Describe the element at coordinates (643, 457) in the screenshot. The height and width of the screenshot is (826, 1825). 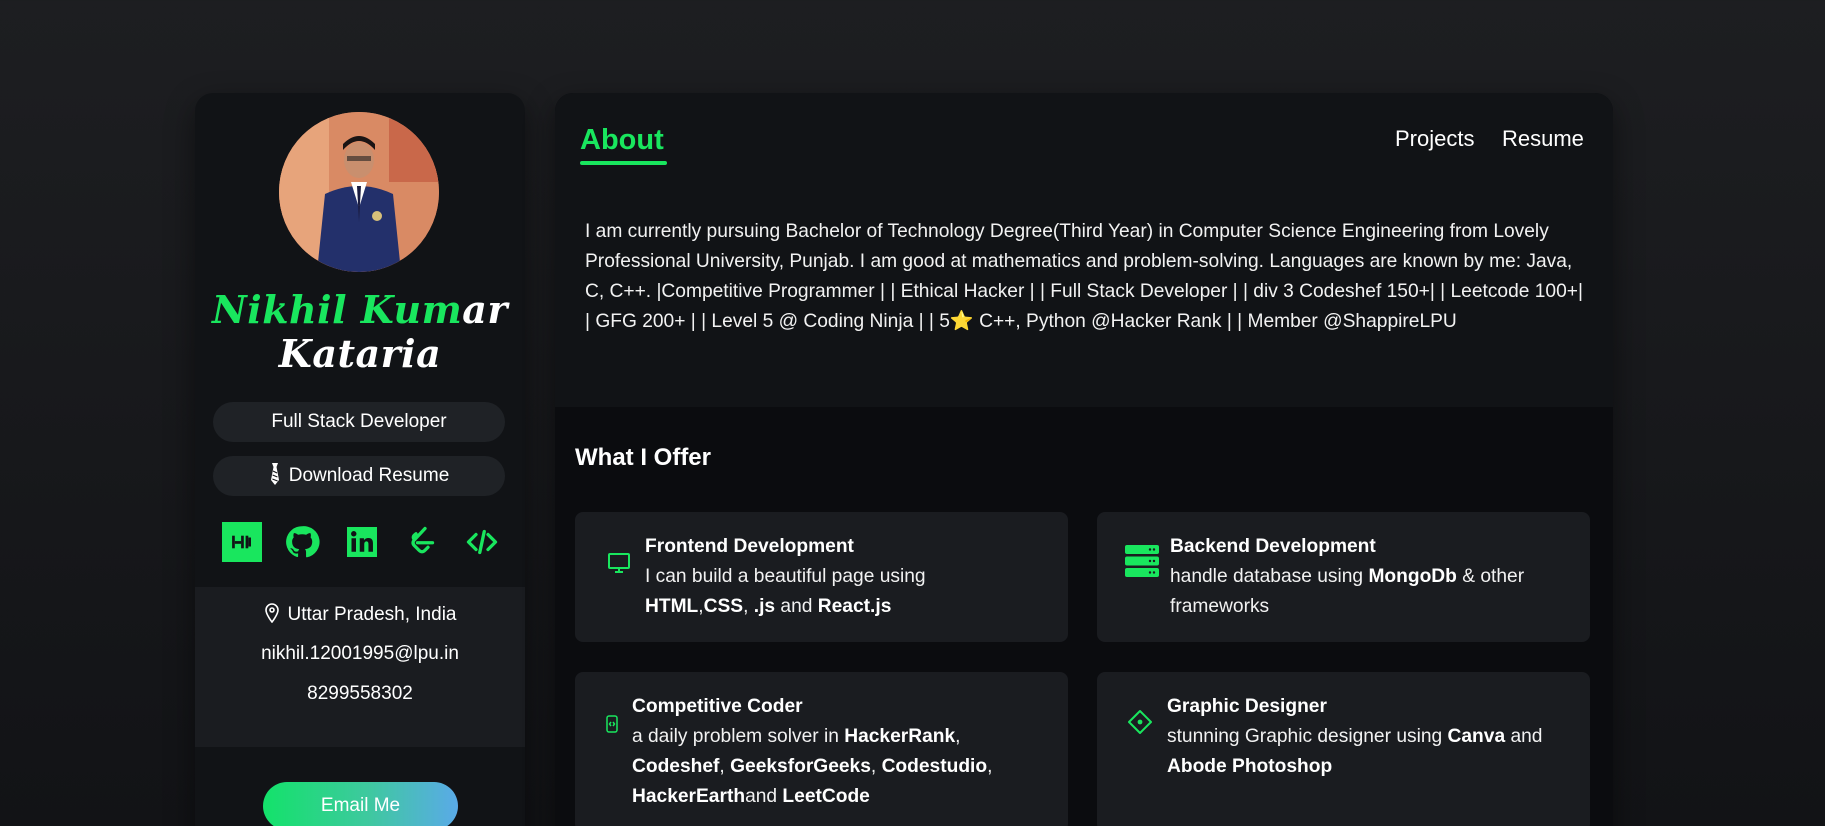
I see `offer-title: What I Offer` at that location.